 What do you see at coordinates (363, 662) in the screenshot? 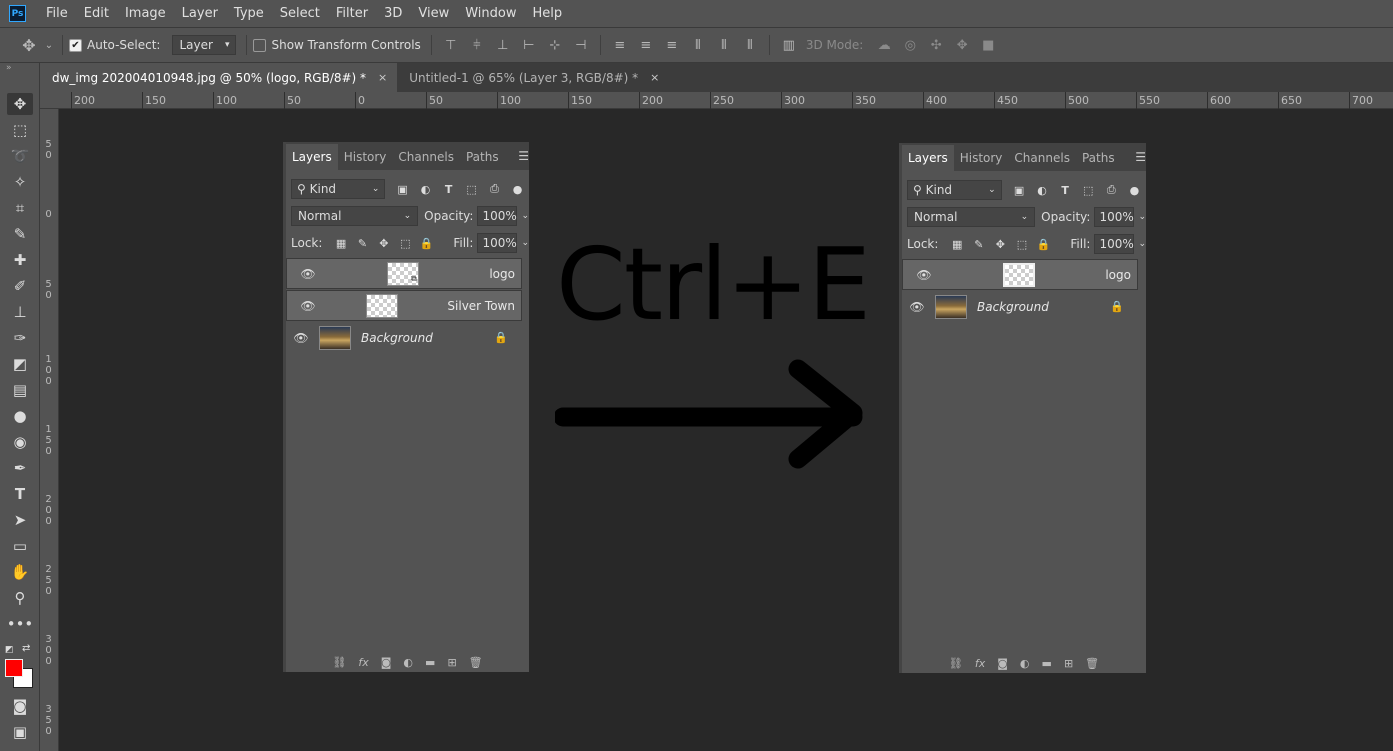
I see `fx-icon: fx` at bounding box center [363, 662].